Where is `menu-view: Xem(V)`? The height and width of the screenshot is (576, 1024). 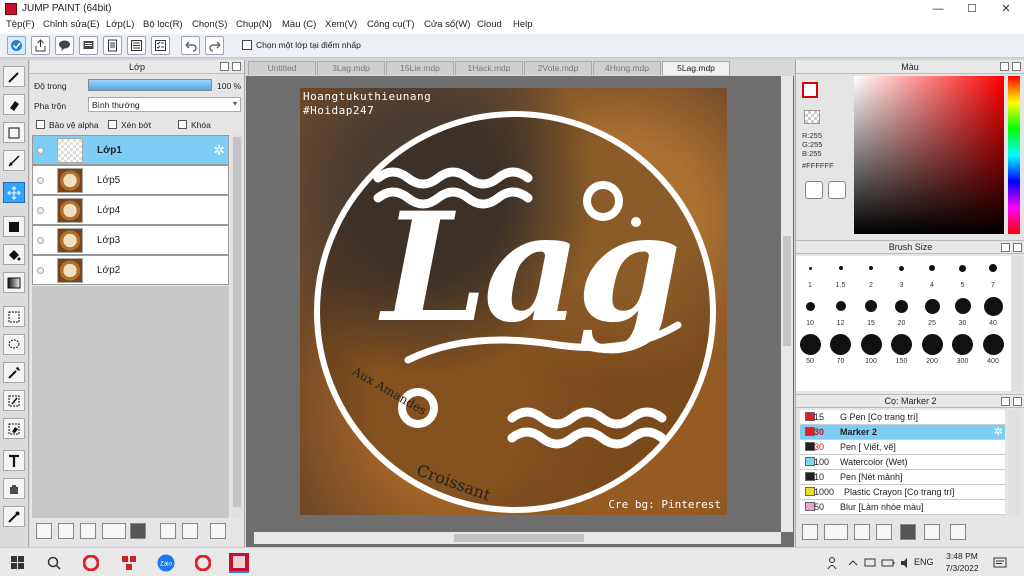 menu-view: Xem(V) is located at coordinates (341, 24).